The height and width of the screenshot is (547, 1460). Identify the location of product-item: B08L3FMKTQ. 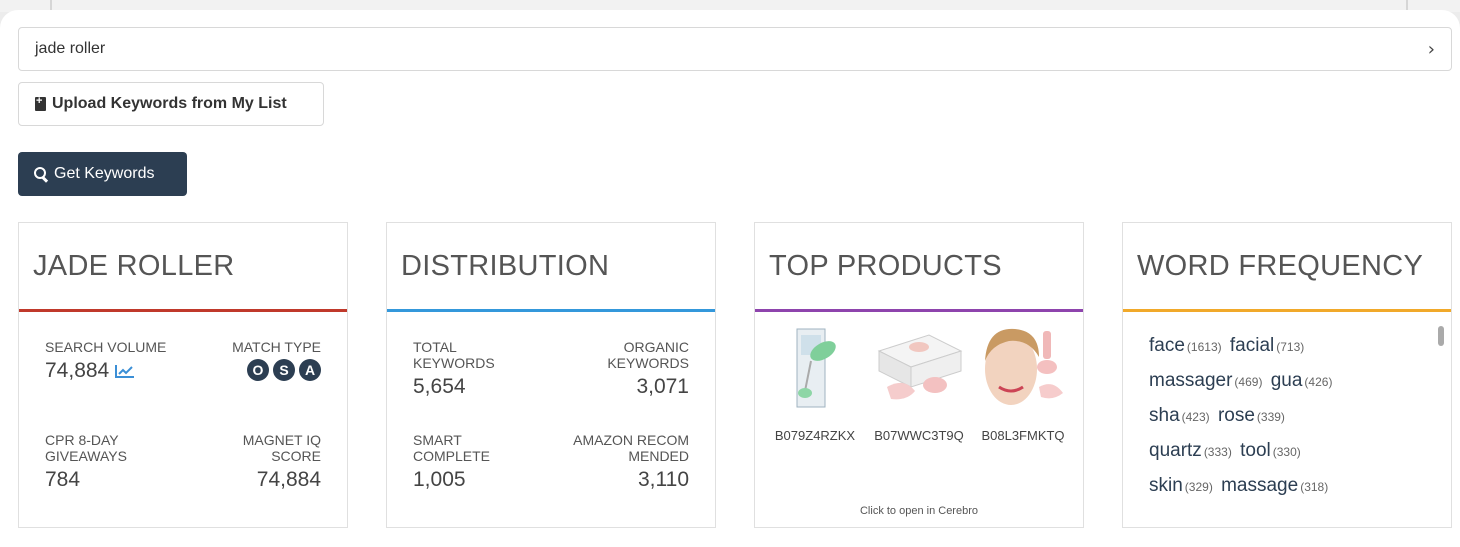
(1023, 383).